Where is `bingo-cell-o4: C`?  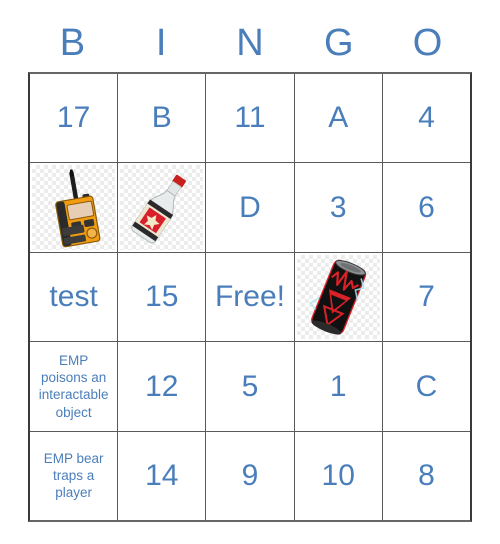
bingo-cell-o4: C is located at coordinates (426, 386).